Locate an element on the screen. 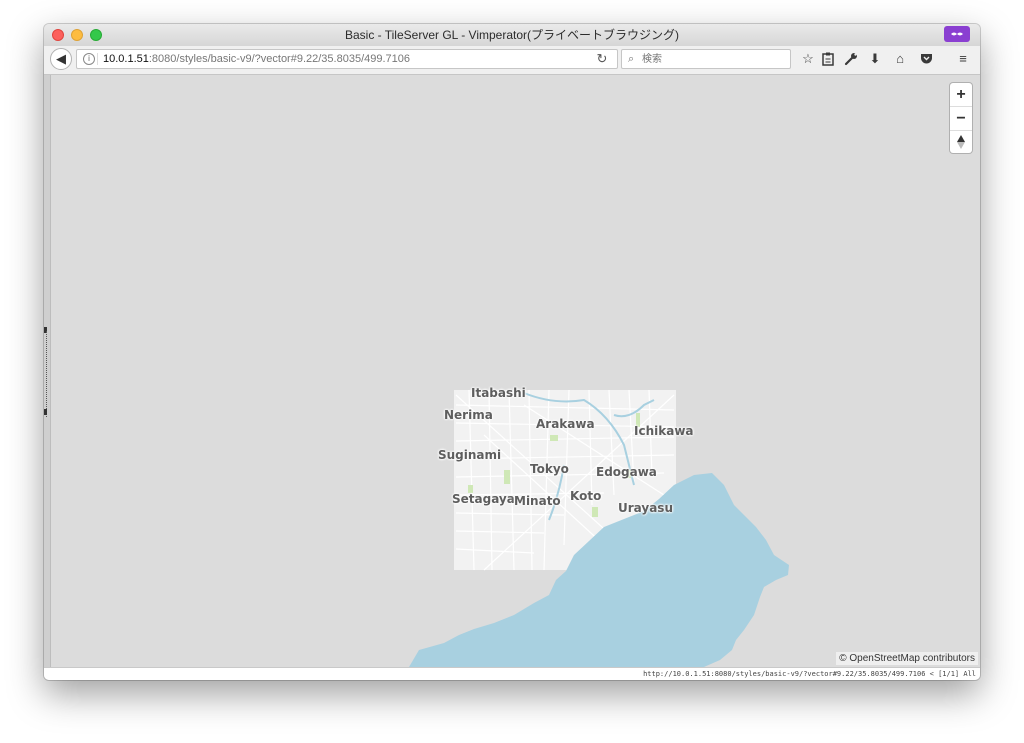  map-zoom-controls: + − is located at coordinates (961, 118).